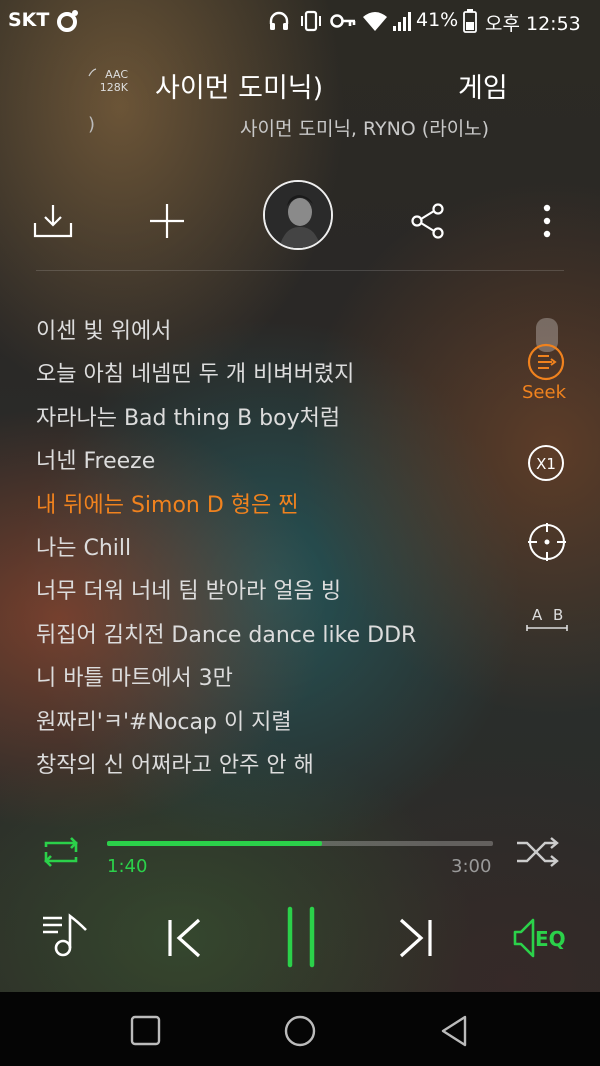 Image resolution: width=600 pixels, height=1066 pixels. What do you see at coordinates (239, 85) in the screenshot?
I see `song-title: 사이먼 도미닉)` at bounding box center [239, 85].